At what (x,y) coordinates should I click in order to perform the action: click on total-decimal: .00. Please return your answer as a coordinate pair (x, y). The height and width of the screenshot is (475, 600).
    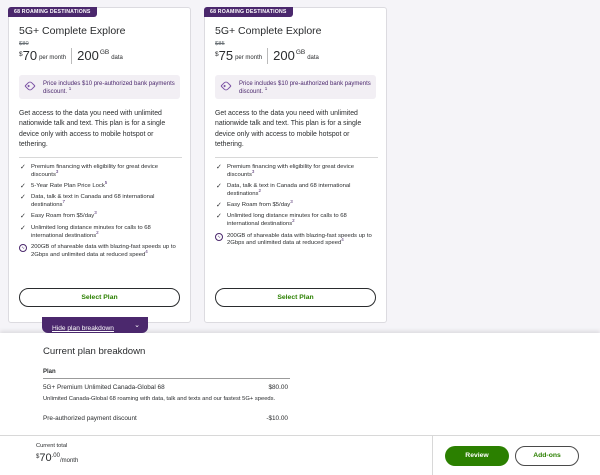
    Looking at the image, I should click on (55, 456).